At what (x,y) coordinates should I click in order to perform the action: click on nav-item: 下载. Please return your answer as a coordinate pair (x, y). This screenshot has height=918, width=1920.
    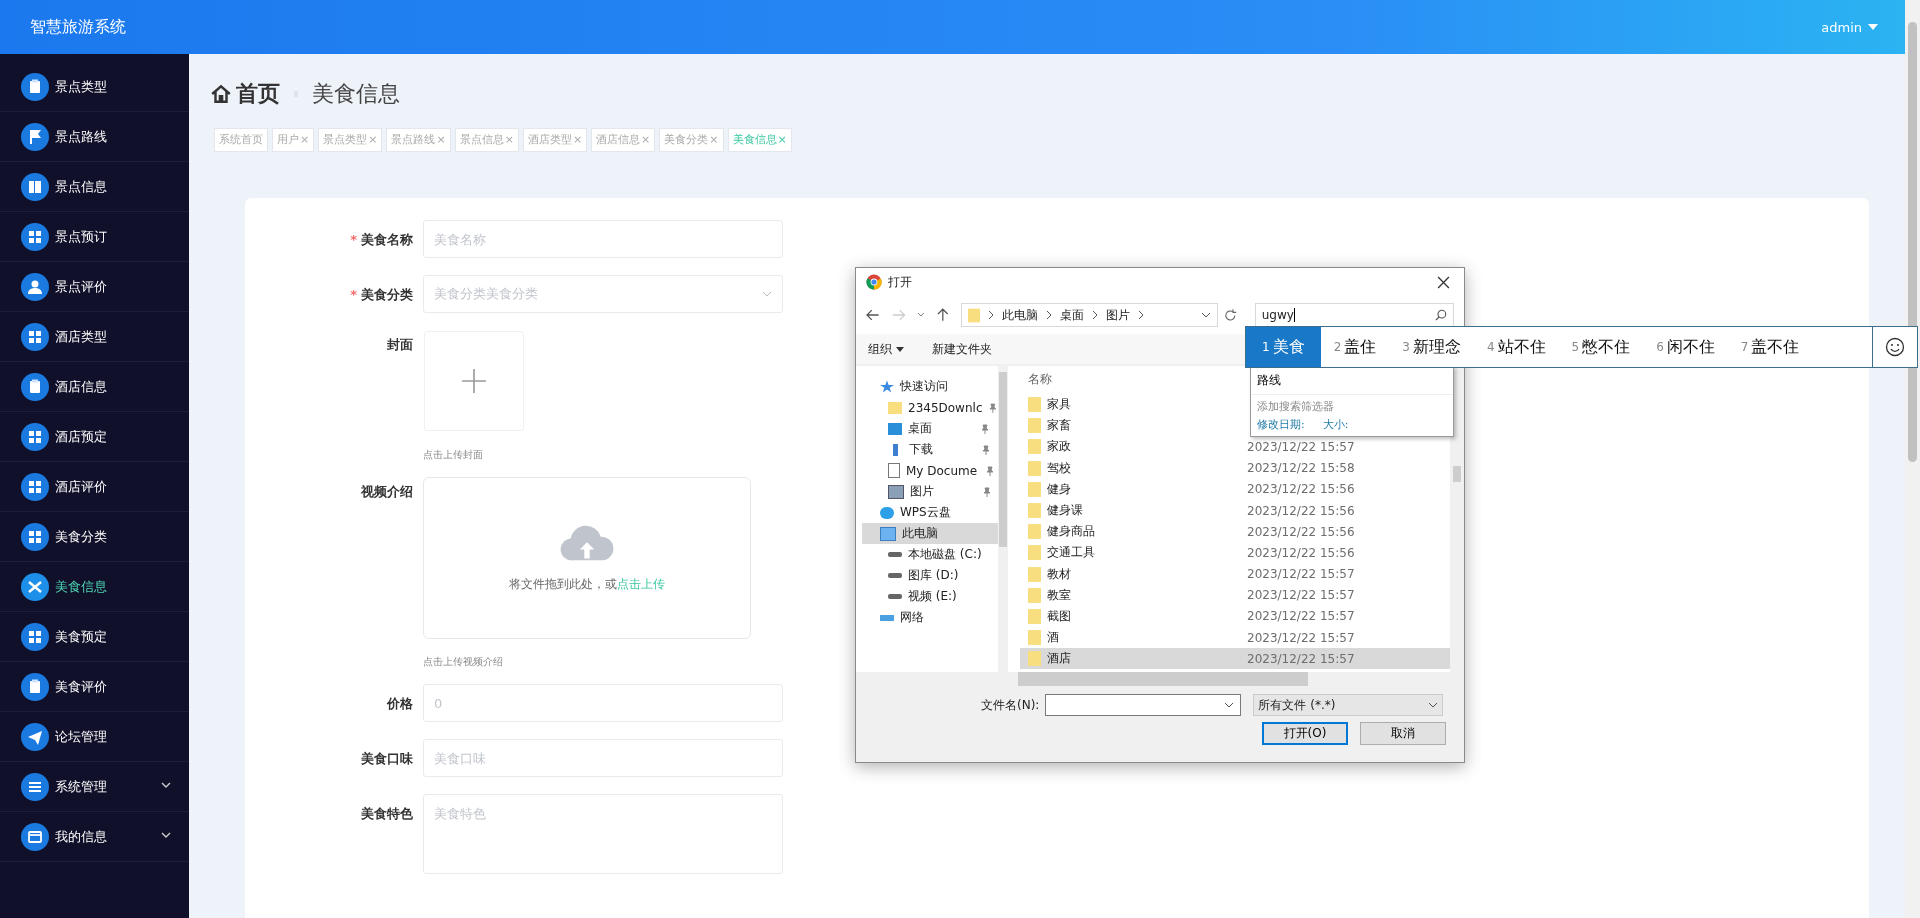
    Looking at the image, I should click on (930, 449).